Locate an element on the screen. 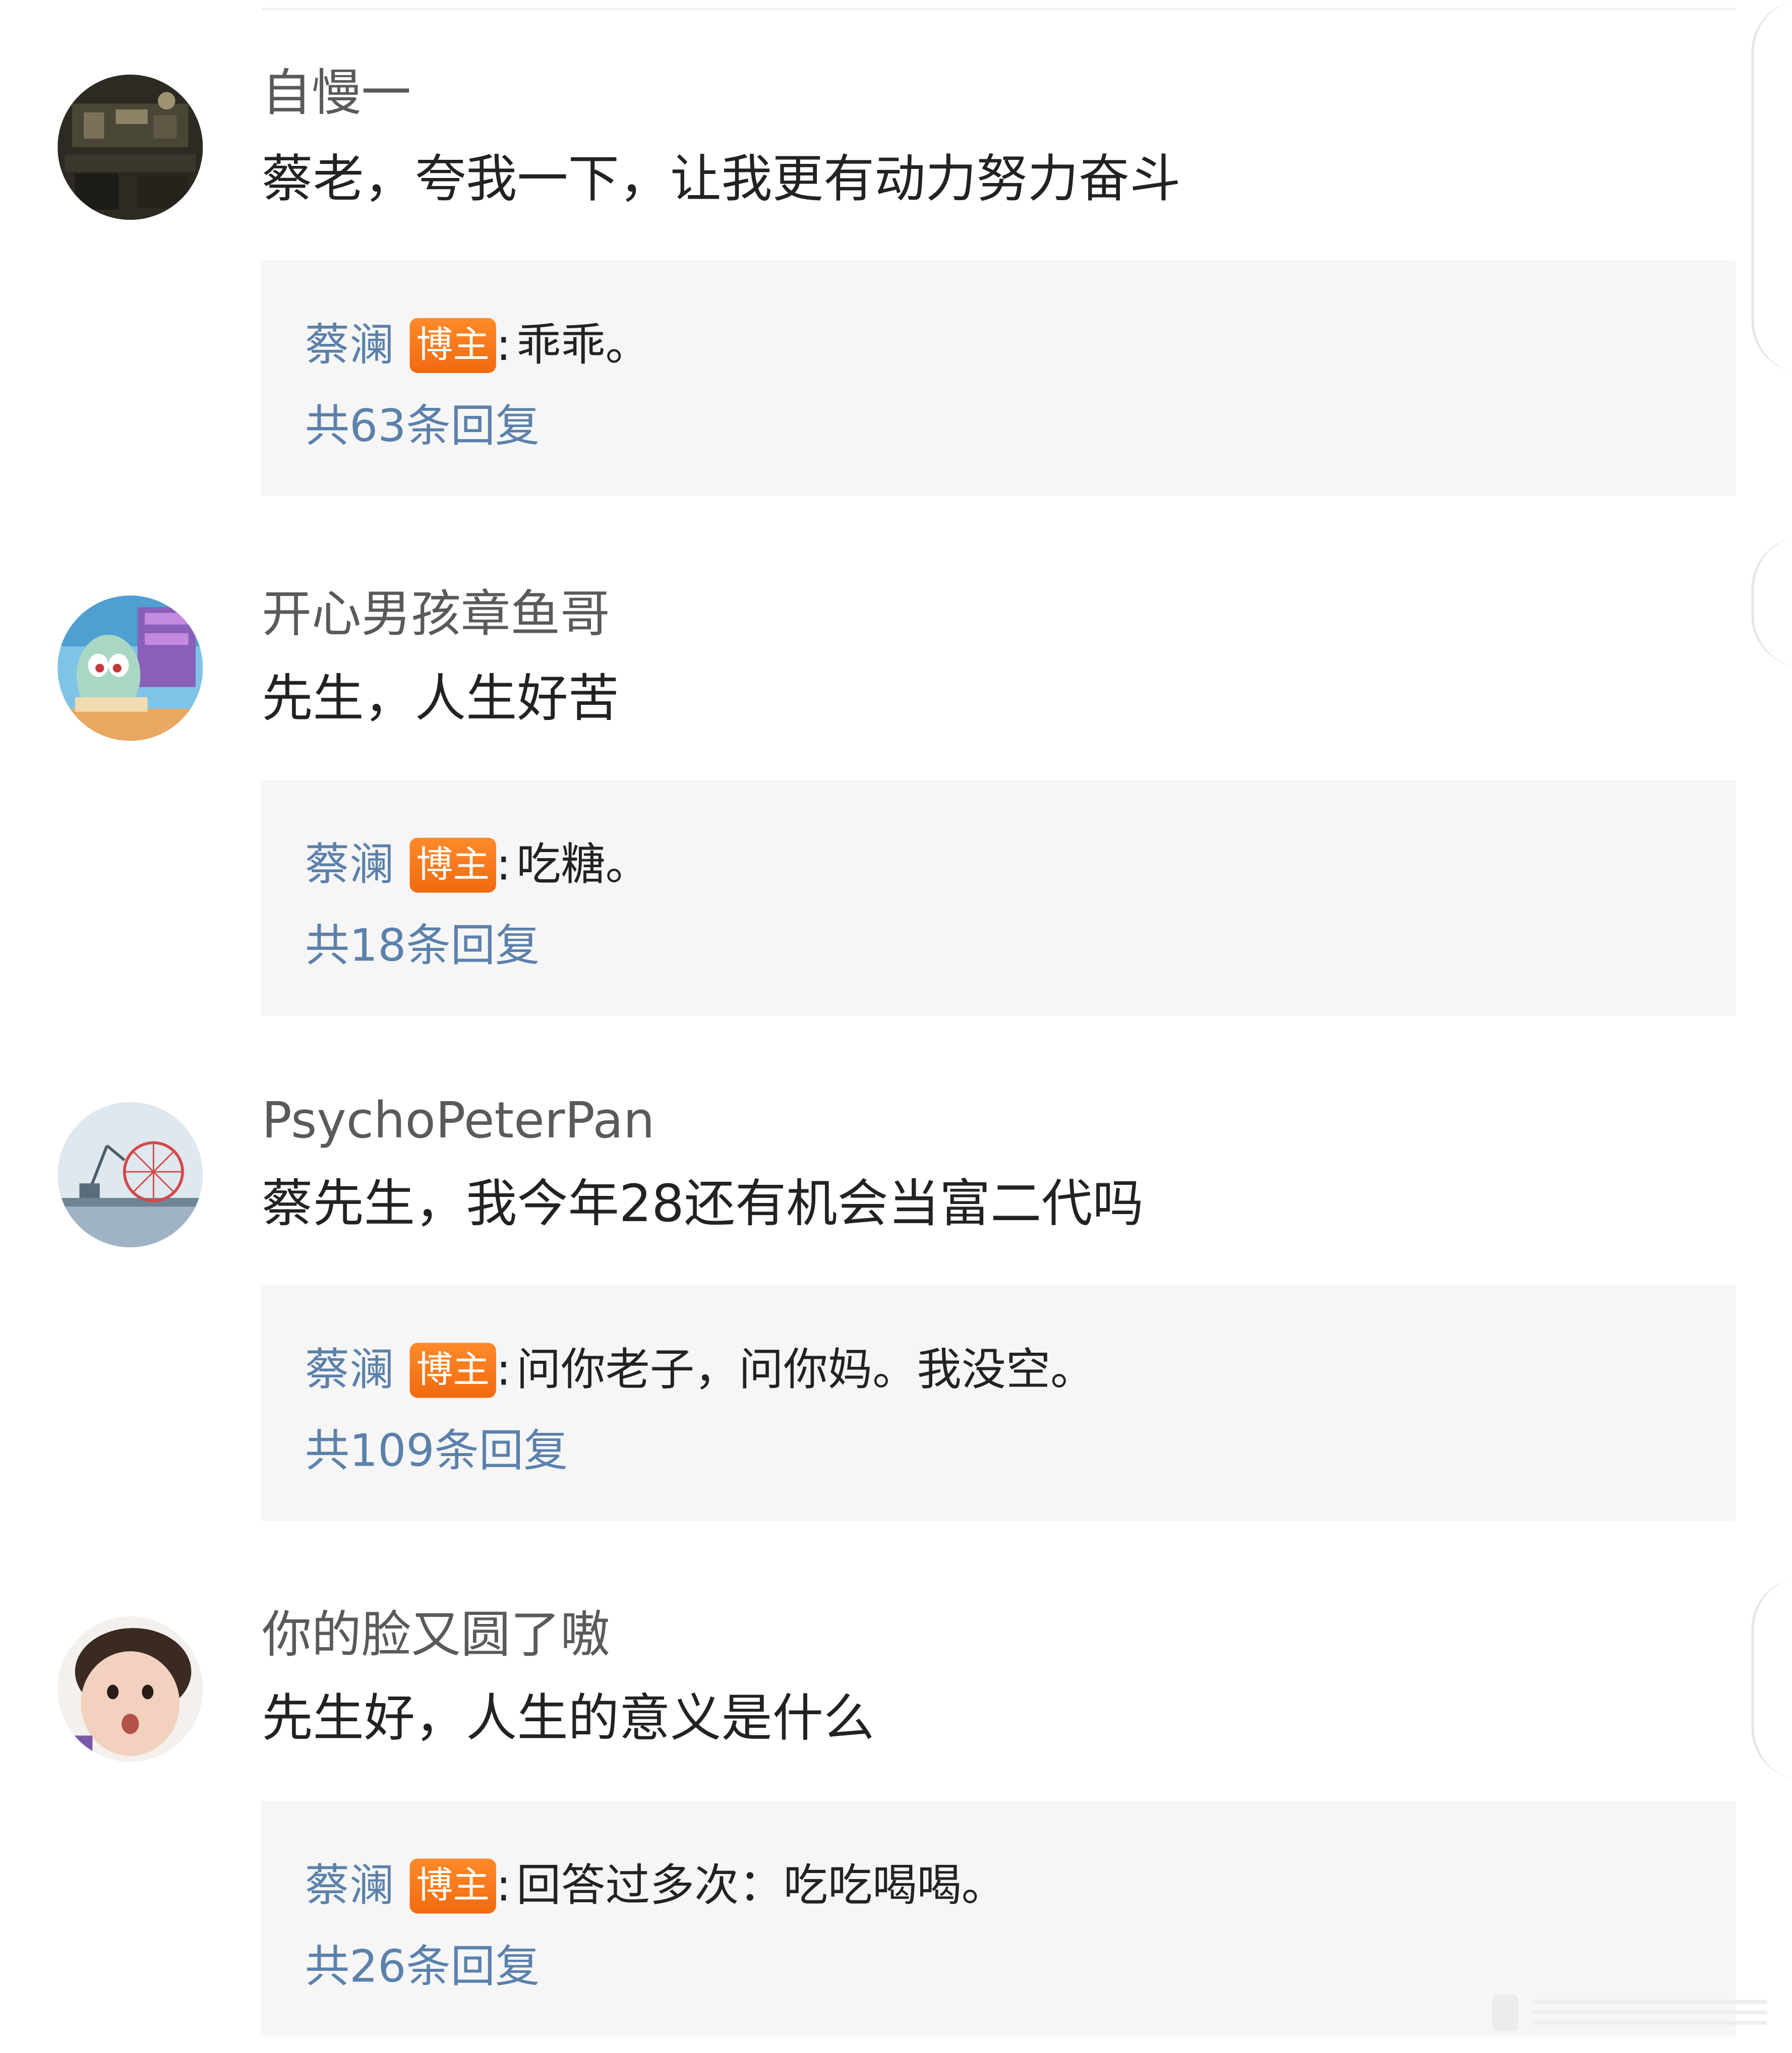 The image size is (1792, 2053). dark-room-photo-icon is located at coordinates (130, 147).